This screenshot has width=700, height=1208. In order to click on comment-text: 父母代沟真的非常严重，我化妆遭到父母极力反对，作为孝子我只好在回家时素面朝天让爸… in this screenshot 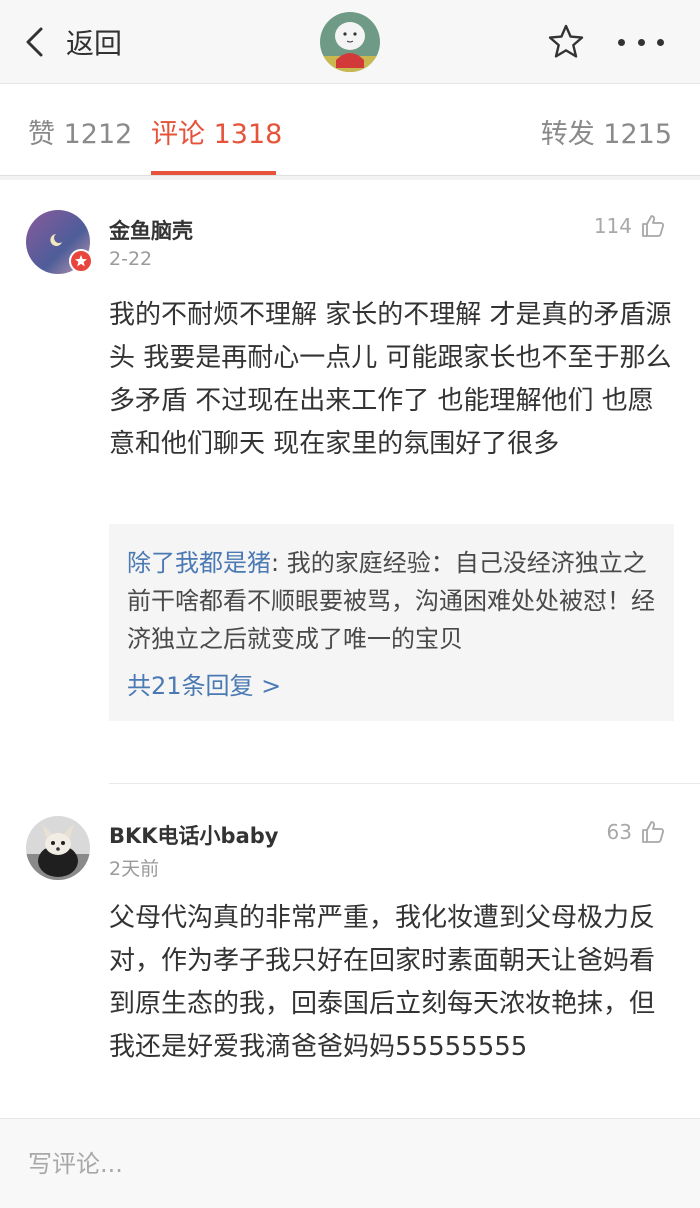, I will do `click(382, 982)`.